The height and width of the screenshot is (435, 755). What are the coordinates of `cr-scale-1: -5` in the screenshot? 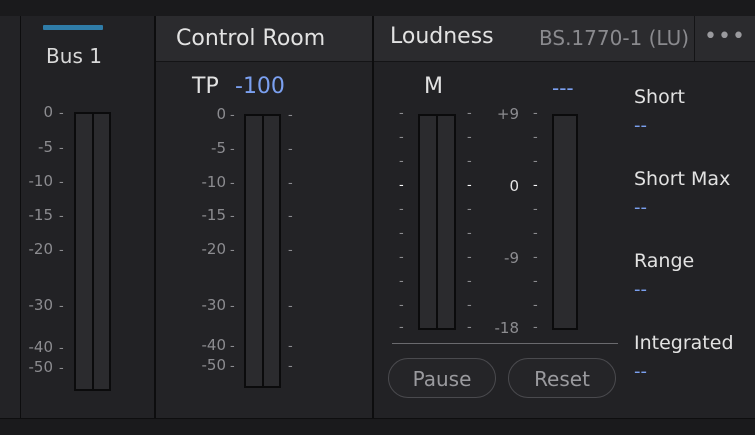 It's located at (218, 148).